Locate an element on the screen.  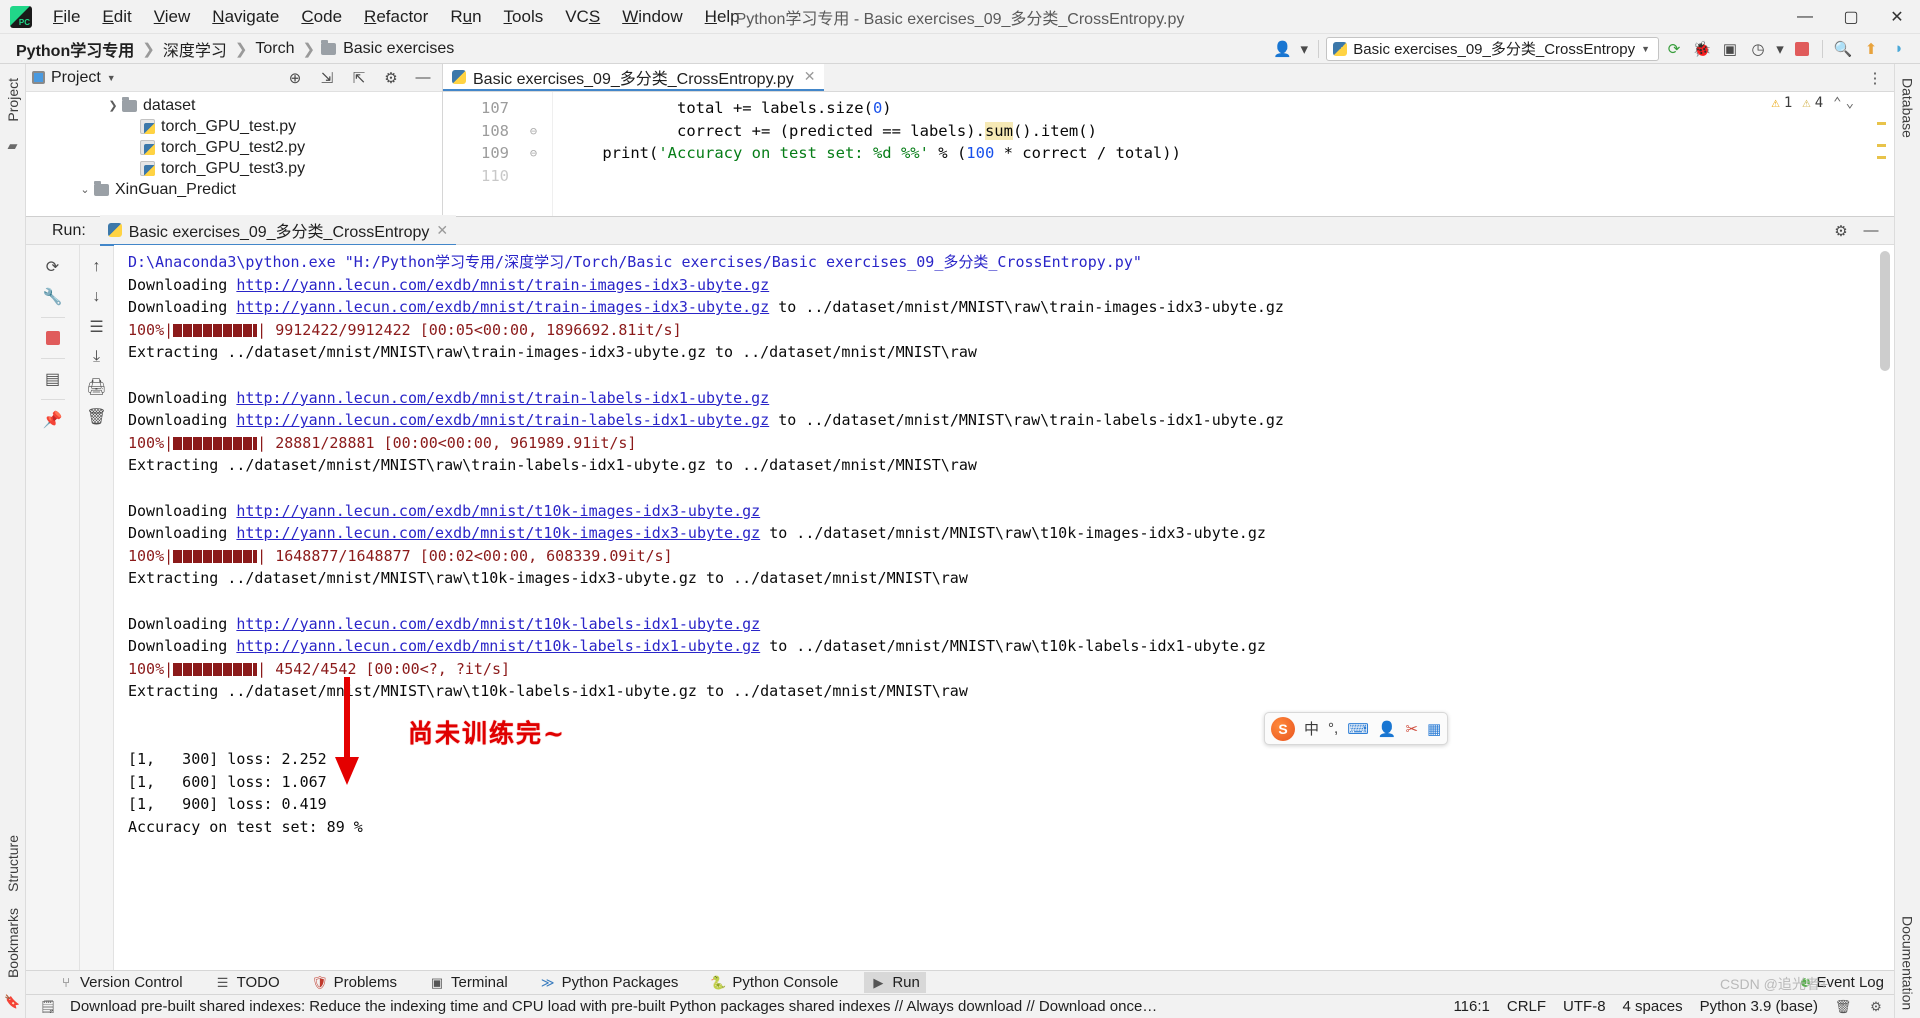
file-encoding: UTF-8 is located at coordinates (1584, 1006).